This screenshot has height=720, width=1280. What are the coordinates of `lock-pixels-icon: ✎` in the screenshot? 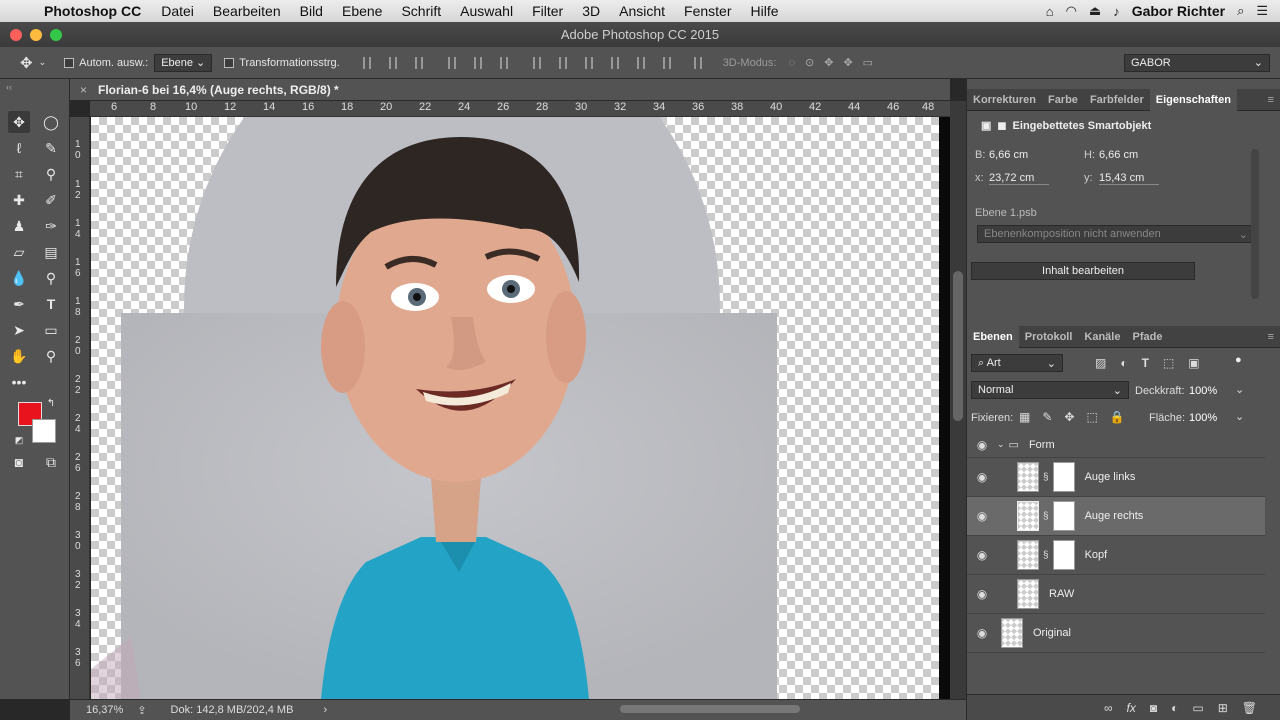 It's located at (1047, 417).